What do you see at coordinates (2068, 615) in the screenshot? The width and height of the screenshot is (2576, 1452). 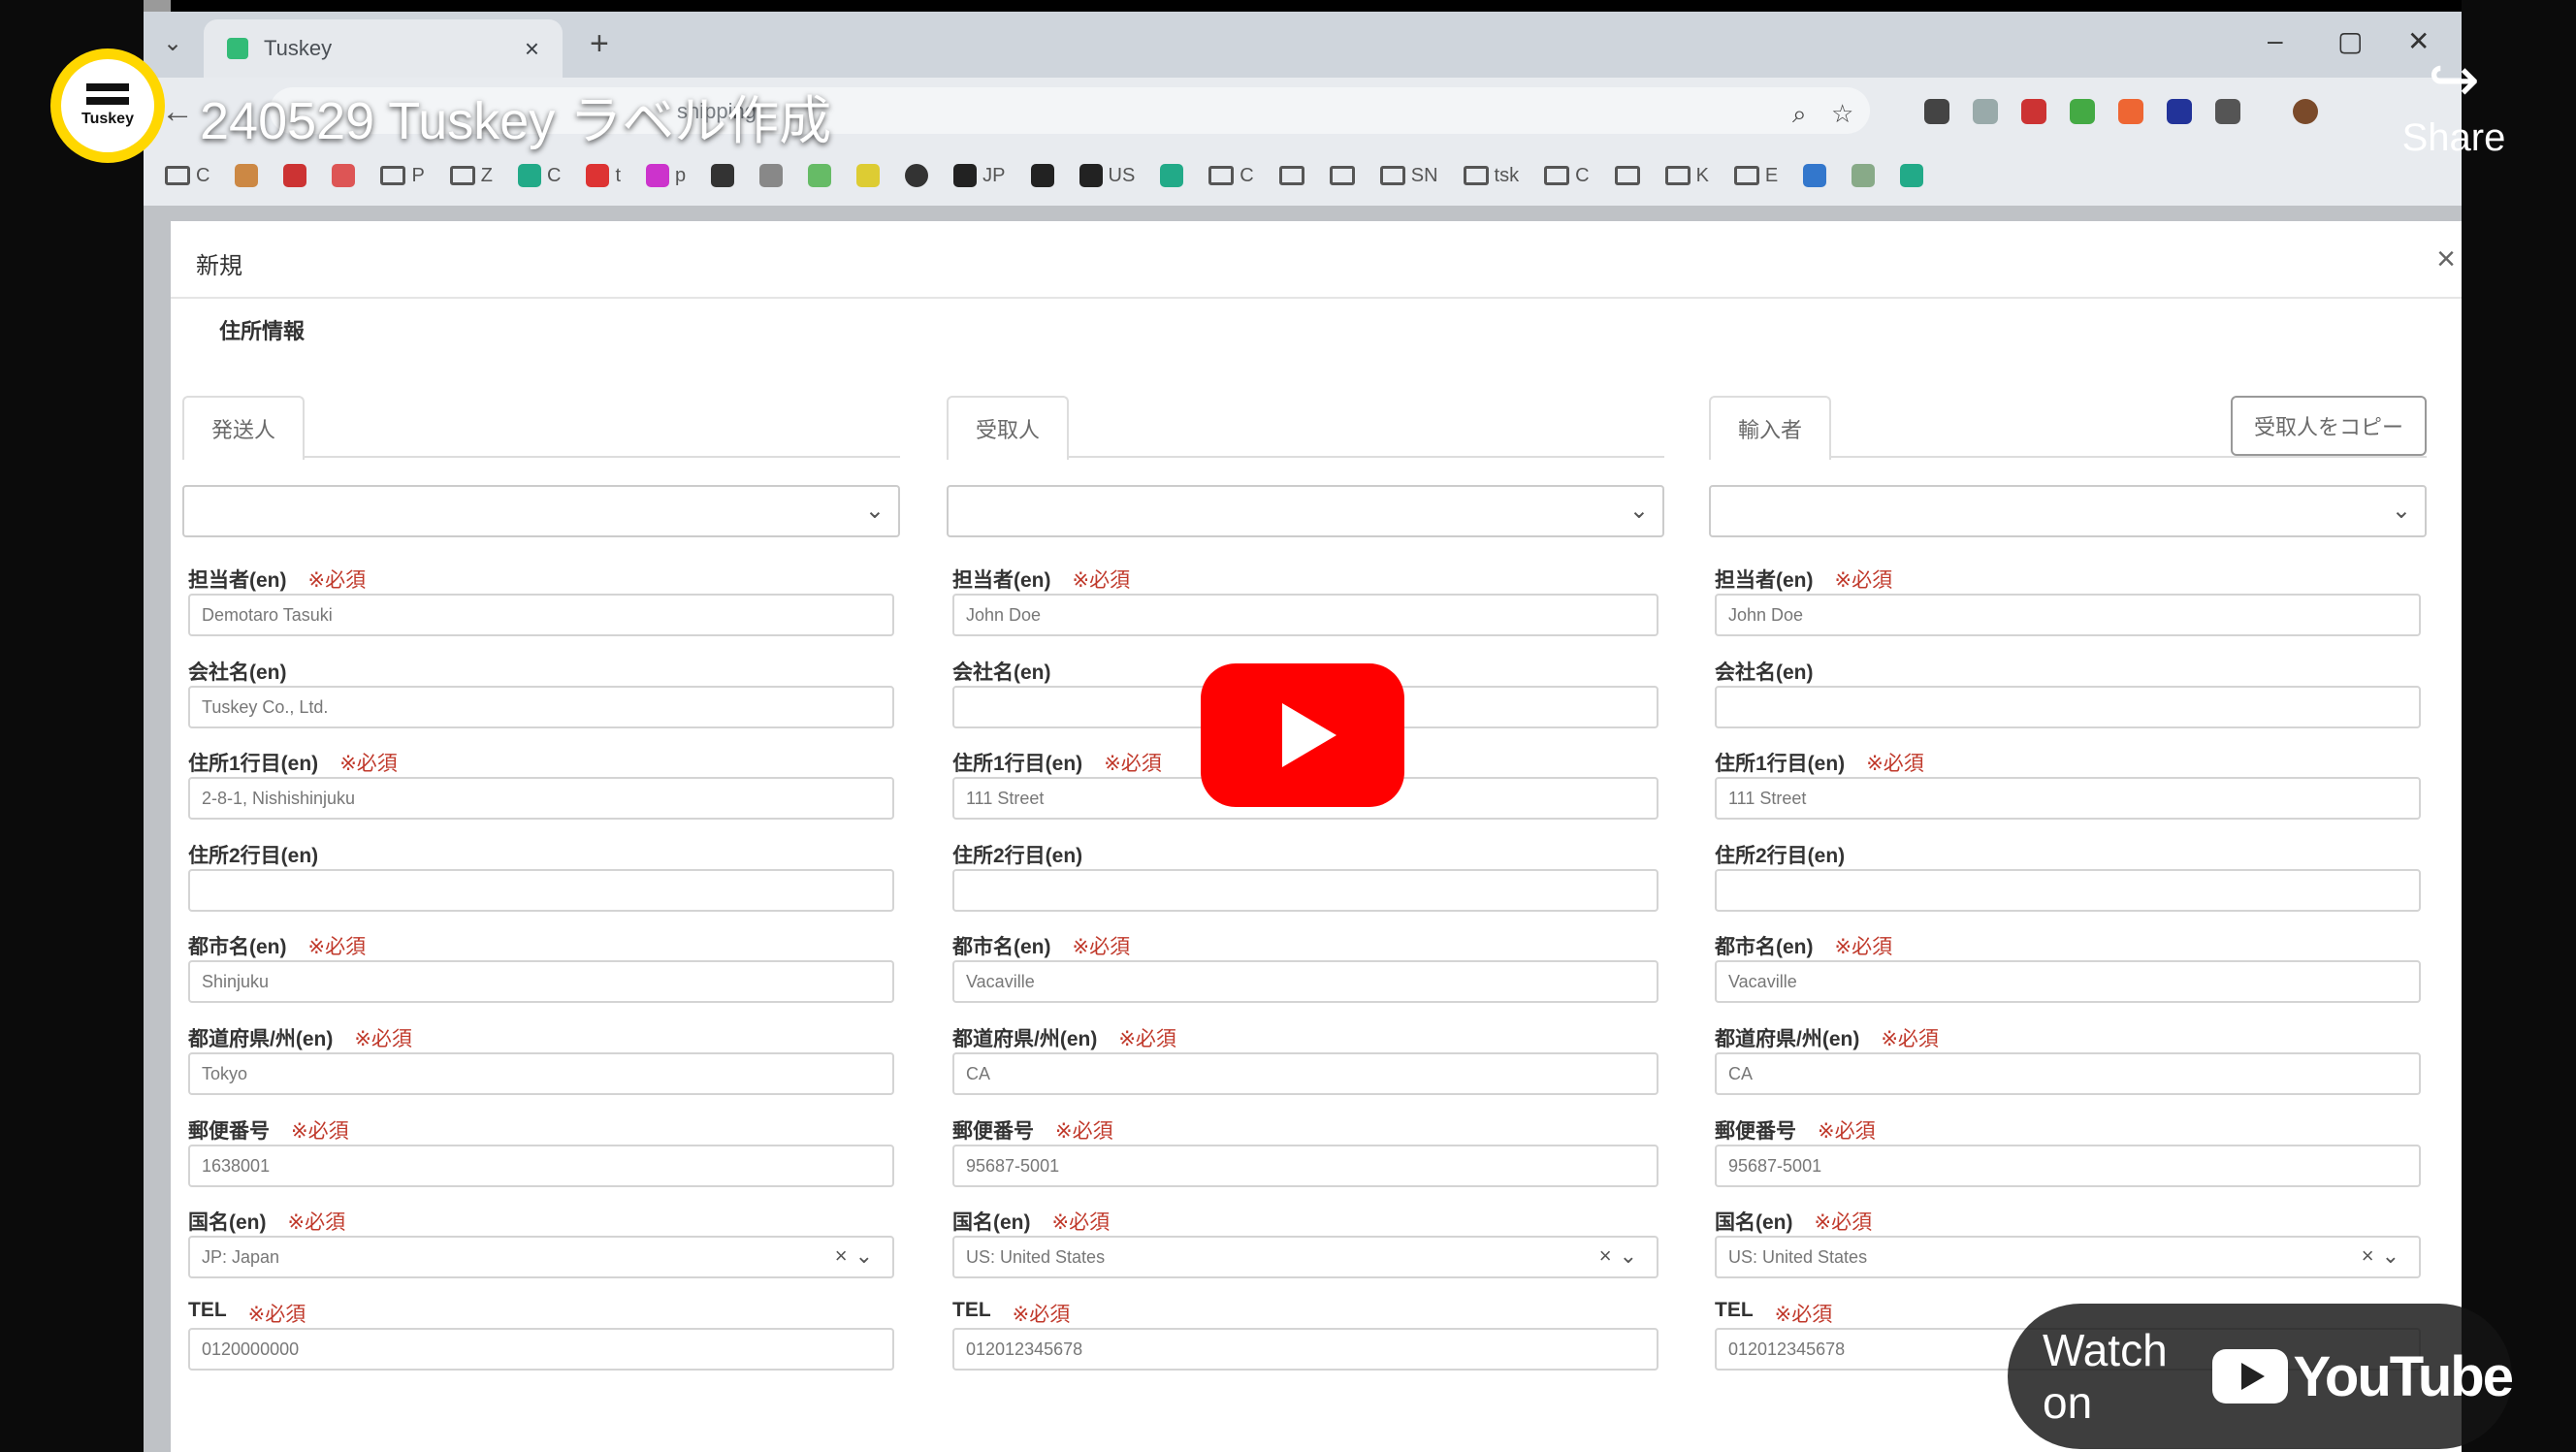 I see `importer-contact-input: John Doe` at bounding box center [2068, 615].